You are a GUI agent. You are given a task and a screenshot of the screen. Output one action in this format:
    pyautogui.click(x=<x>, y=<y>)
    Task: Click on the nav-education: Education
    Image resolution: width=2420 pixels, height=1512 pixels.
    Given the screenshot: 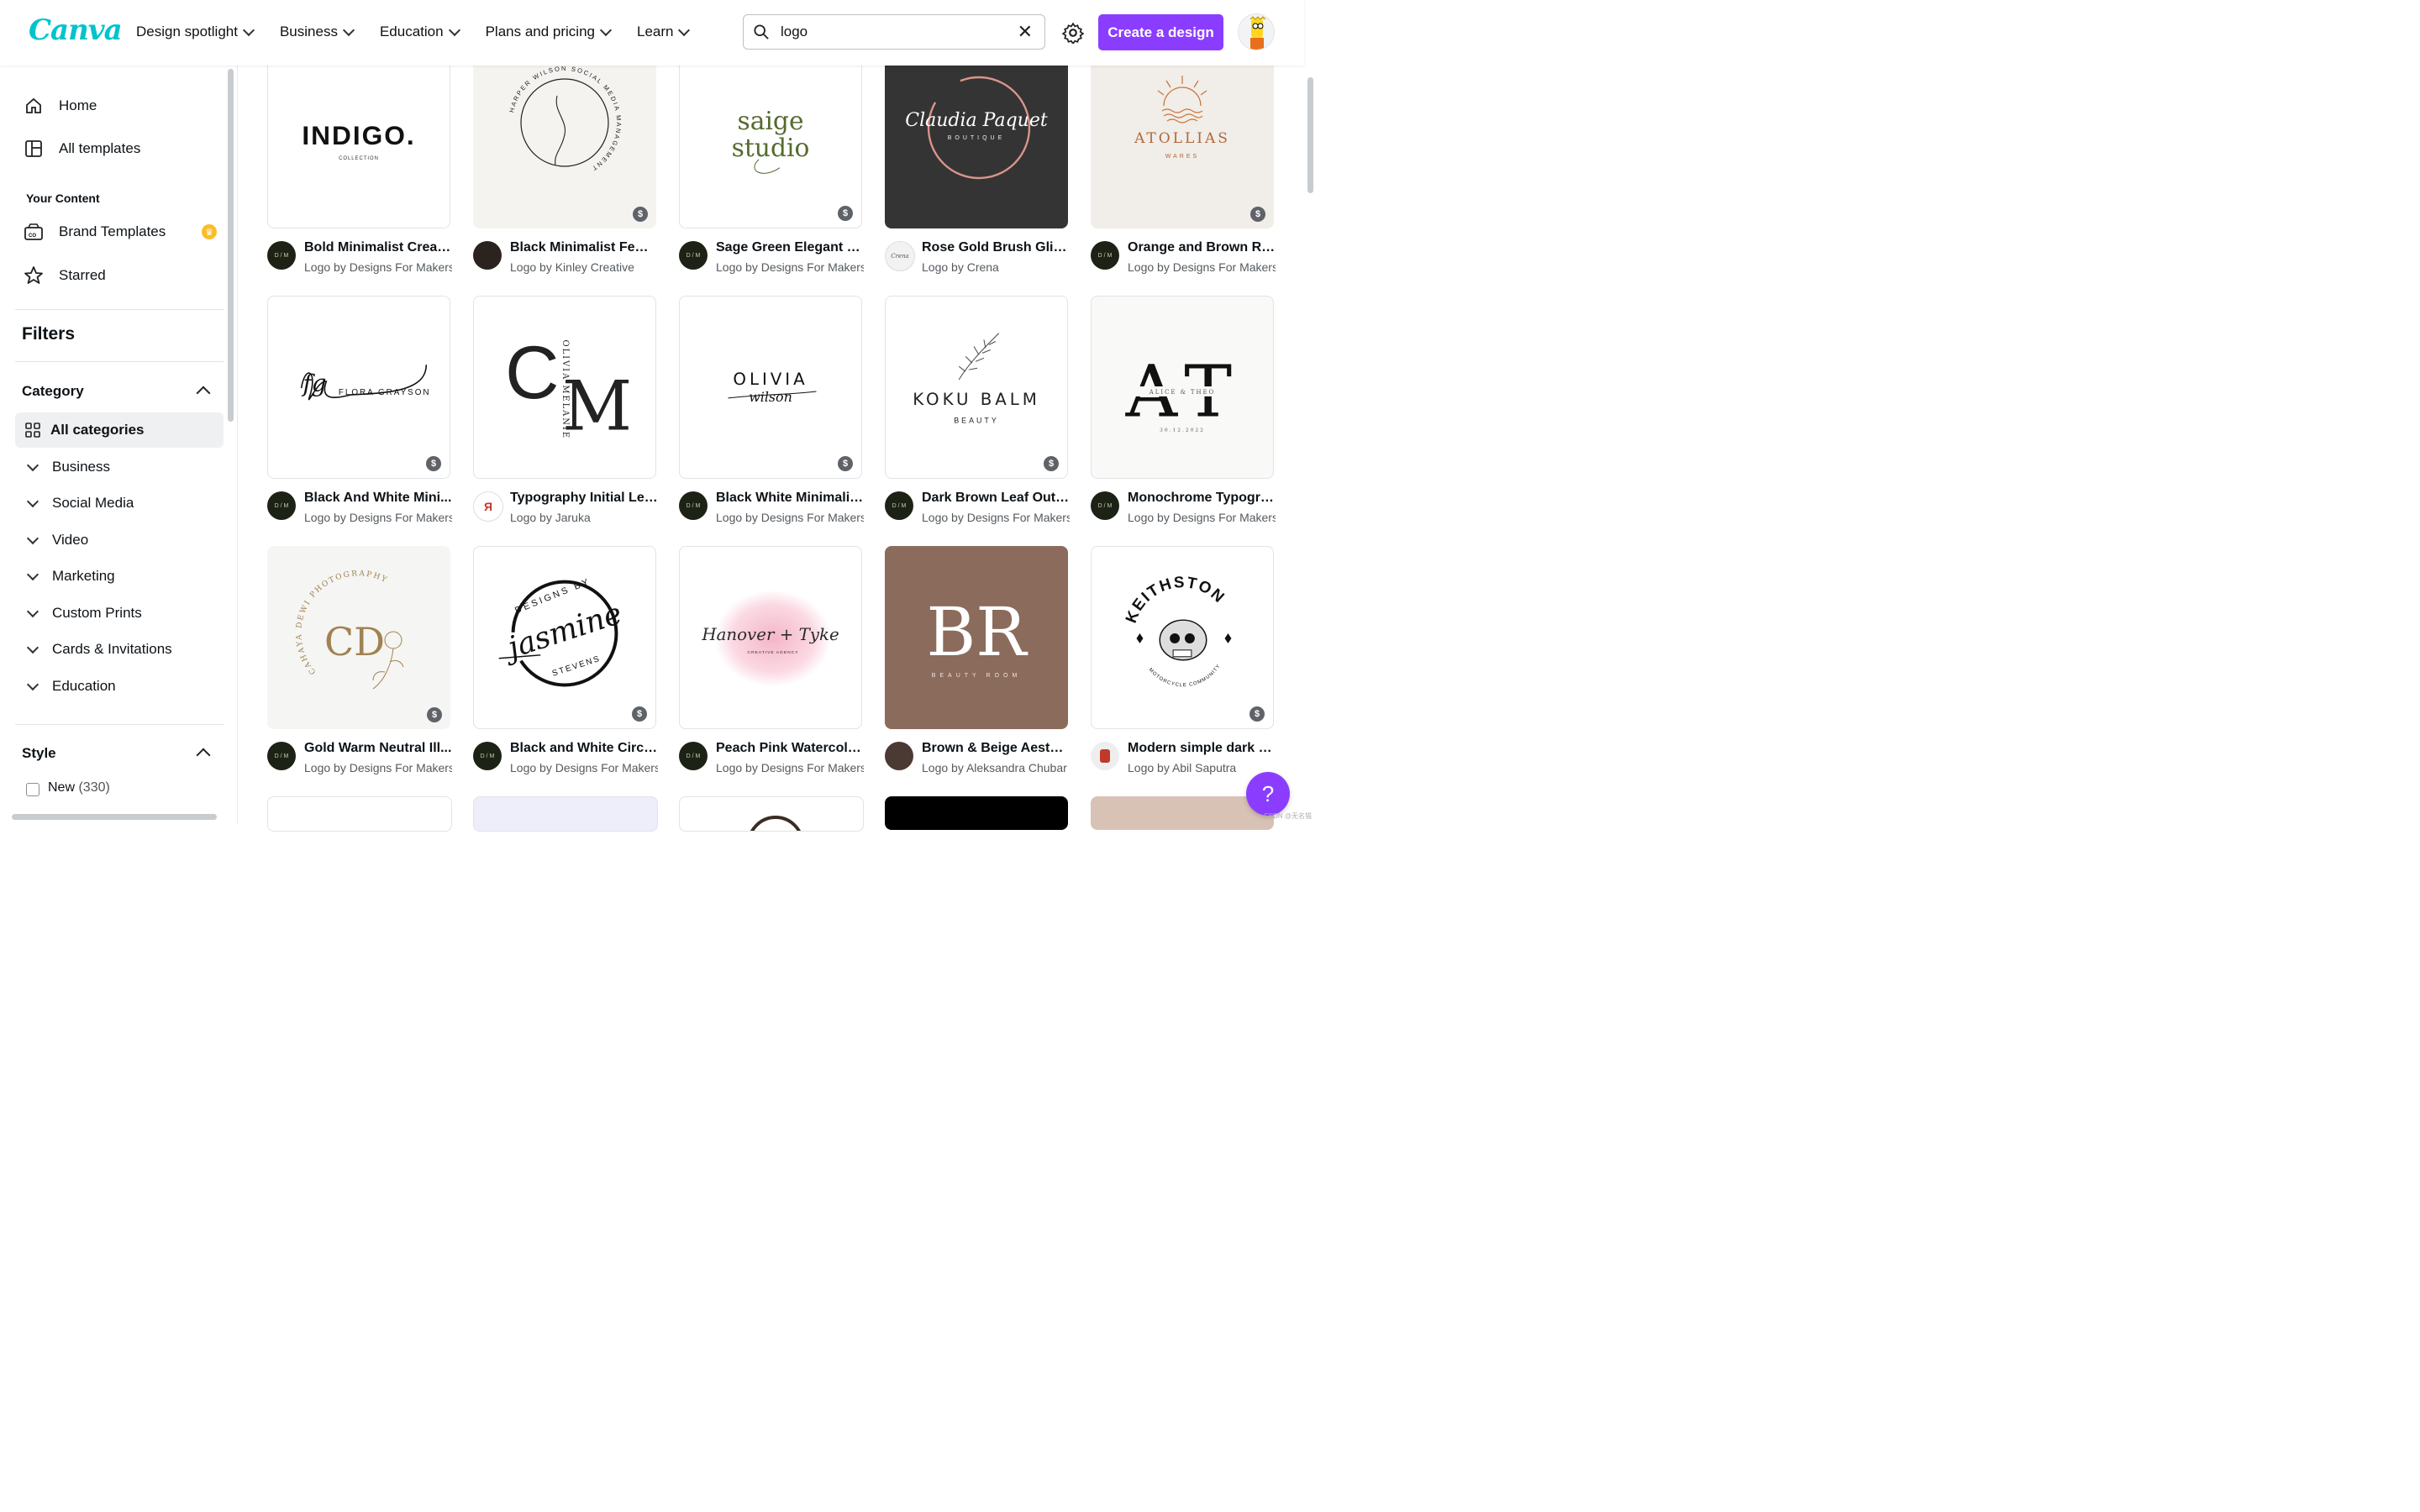 What is the action you would take?
    pyautogui.click(x=420, y=32)
    